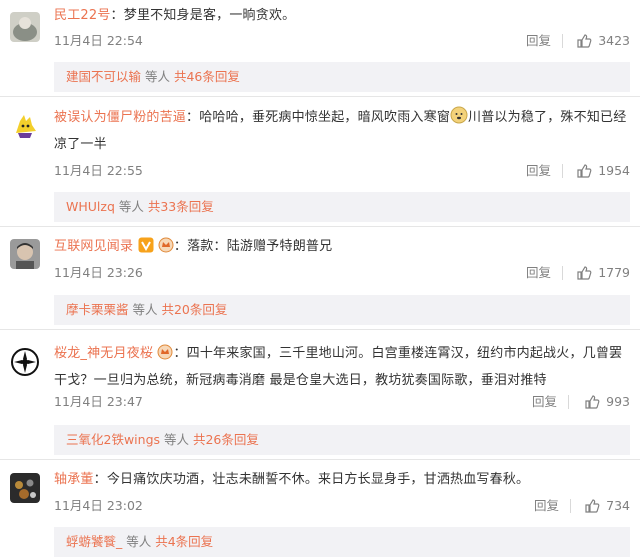 The height and width of the screenshot is (560, 640). I want to click on sub-replies-bar: 三氧化2铁wings 等人 共26条回复, so click(342, 440).